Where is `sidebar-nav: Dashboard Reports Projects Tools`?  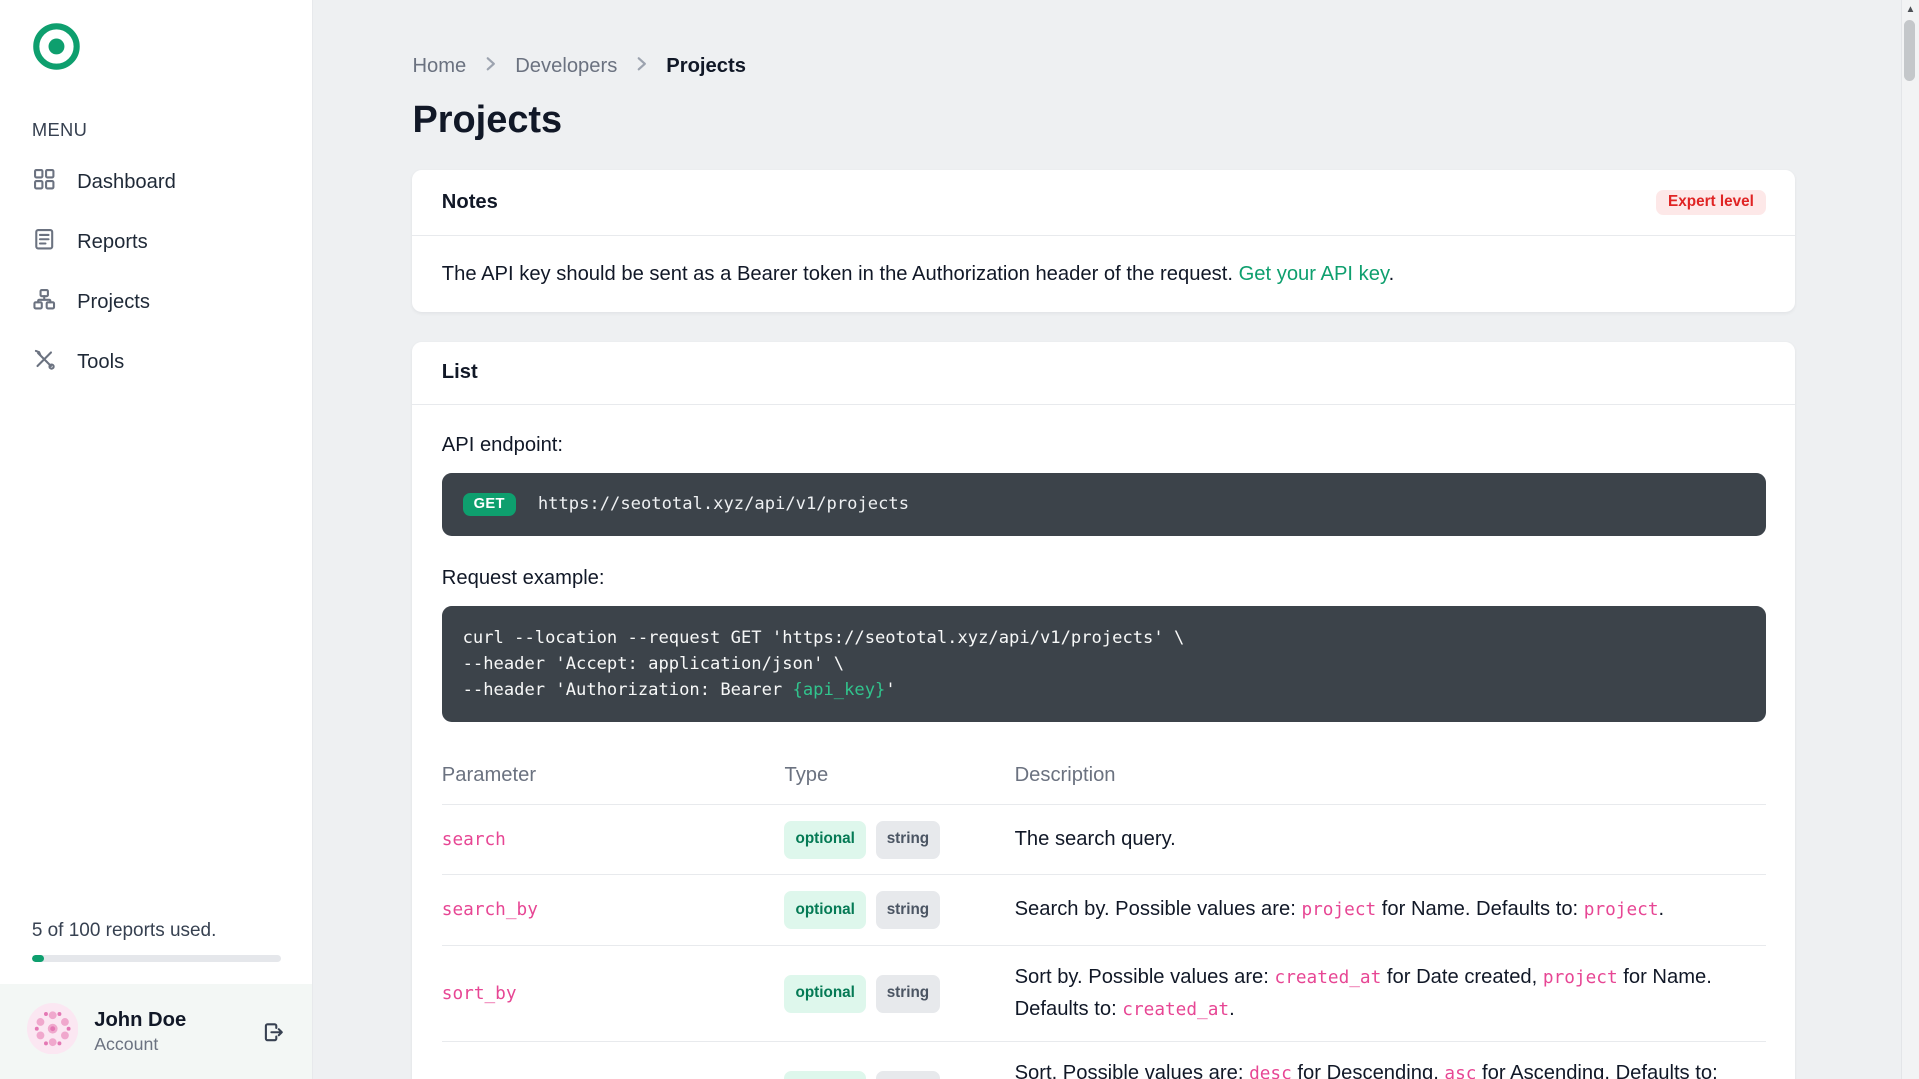
sidebar-nav: Dashboard Reports Projects Tools is located at coordinates (156, 272).